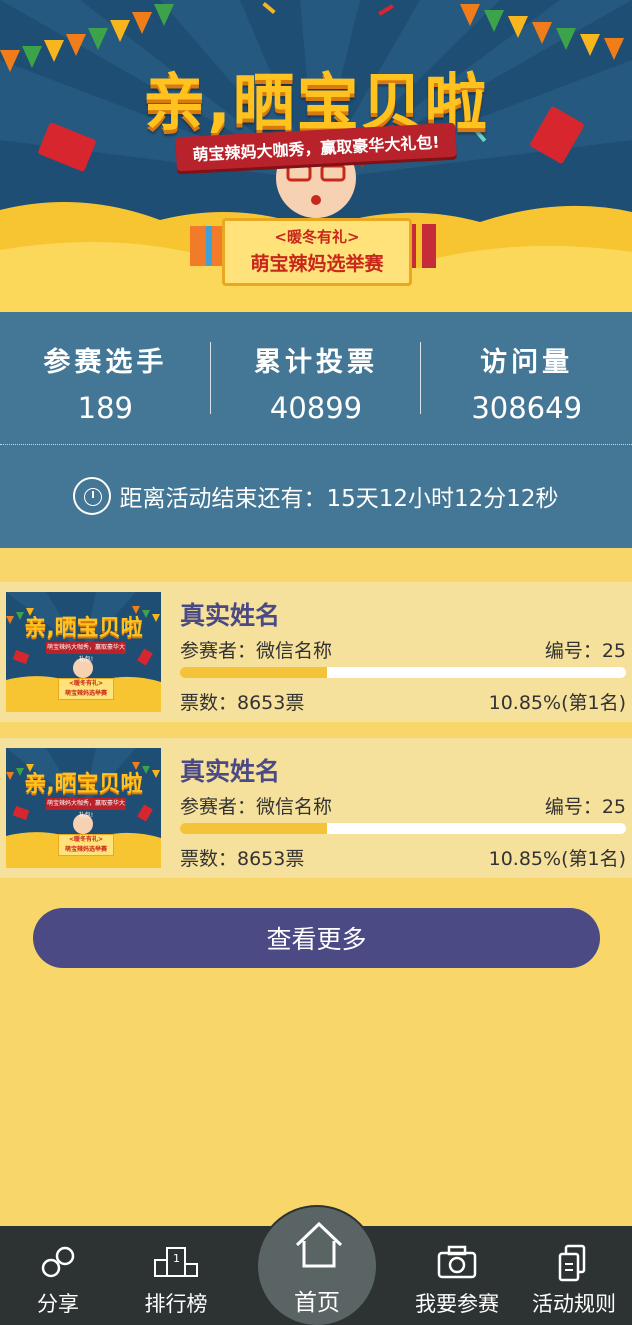  Describe the element at coordinates (316, 102) in the screenshot. I see `banner-title: 亲,晒宝贝啦` at that location.